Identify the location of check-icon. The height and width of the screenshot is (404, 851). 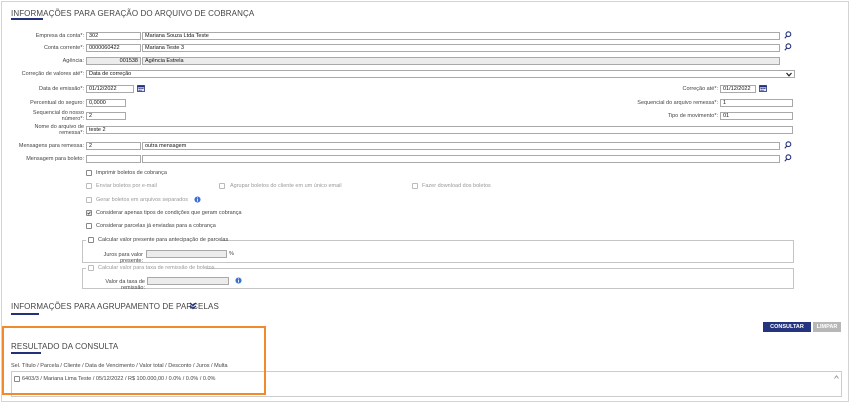
(89, 213).